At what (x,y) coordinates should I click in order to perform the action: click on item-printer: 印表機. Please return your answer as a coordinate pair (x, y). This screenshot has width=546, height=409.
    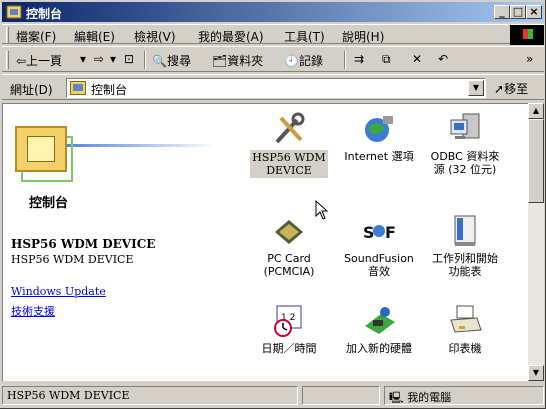
    Looking at the image, I should click on (465, 329).